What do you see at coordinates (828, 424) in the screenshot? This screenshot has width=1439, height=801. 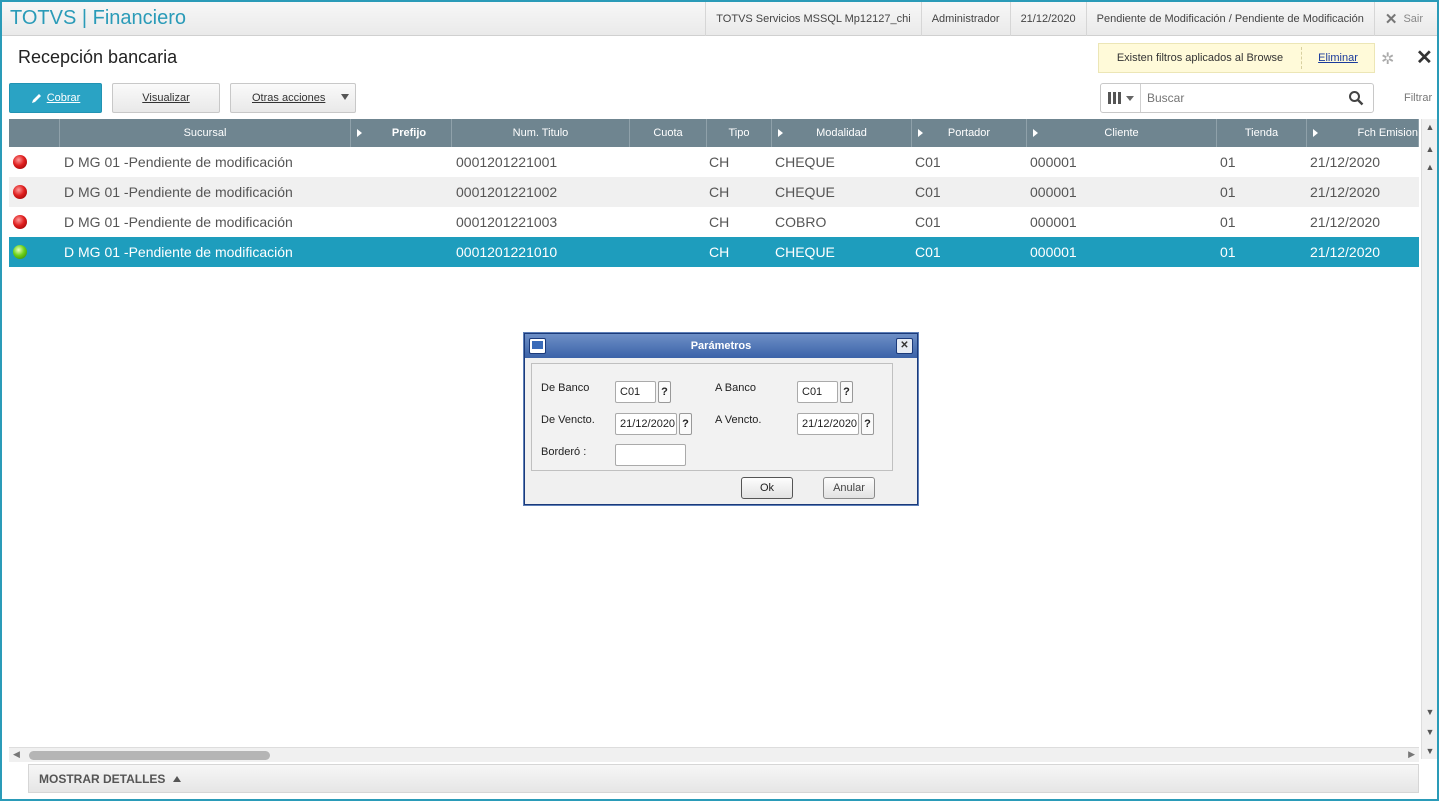 I see `a-vencto-field: 21/12/2020` at bounding box center [828, 424].